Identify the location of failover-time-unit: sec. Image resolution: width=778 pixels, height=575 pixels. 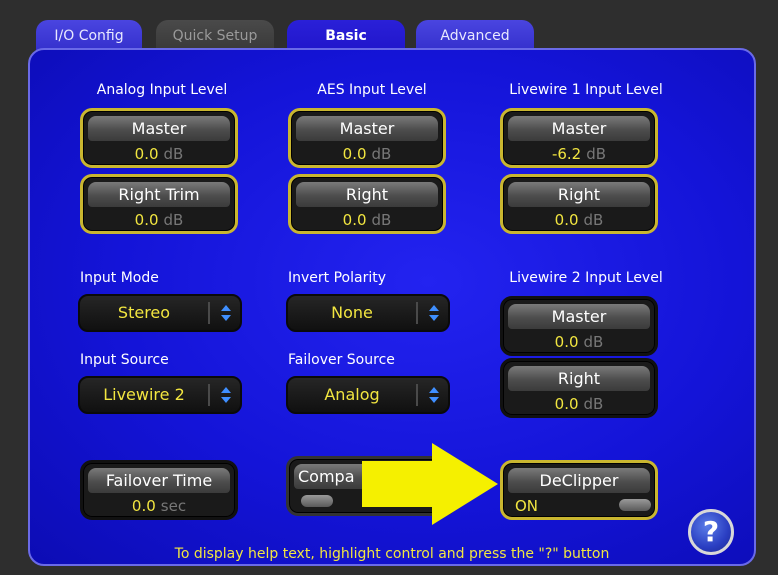
(173, 506).